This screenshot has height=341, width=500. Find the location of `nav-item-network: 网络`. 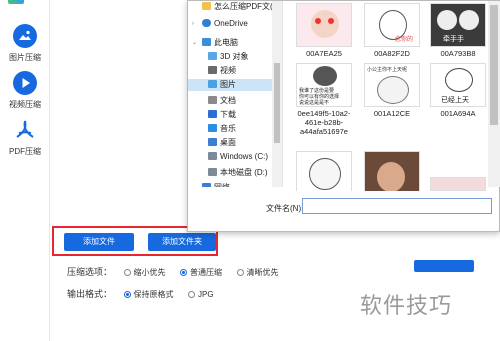

nav-item-network: 网络 is located at coordinates (216, 184).